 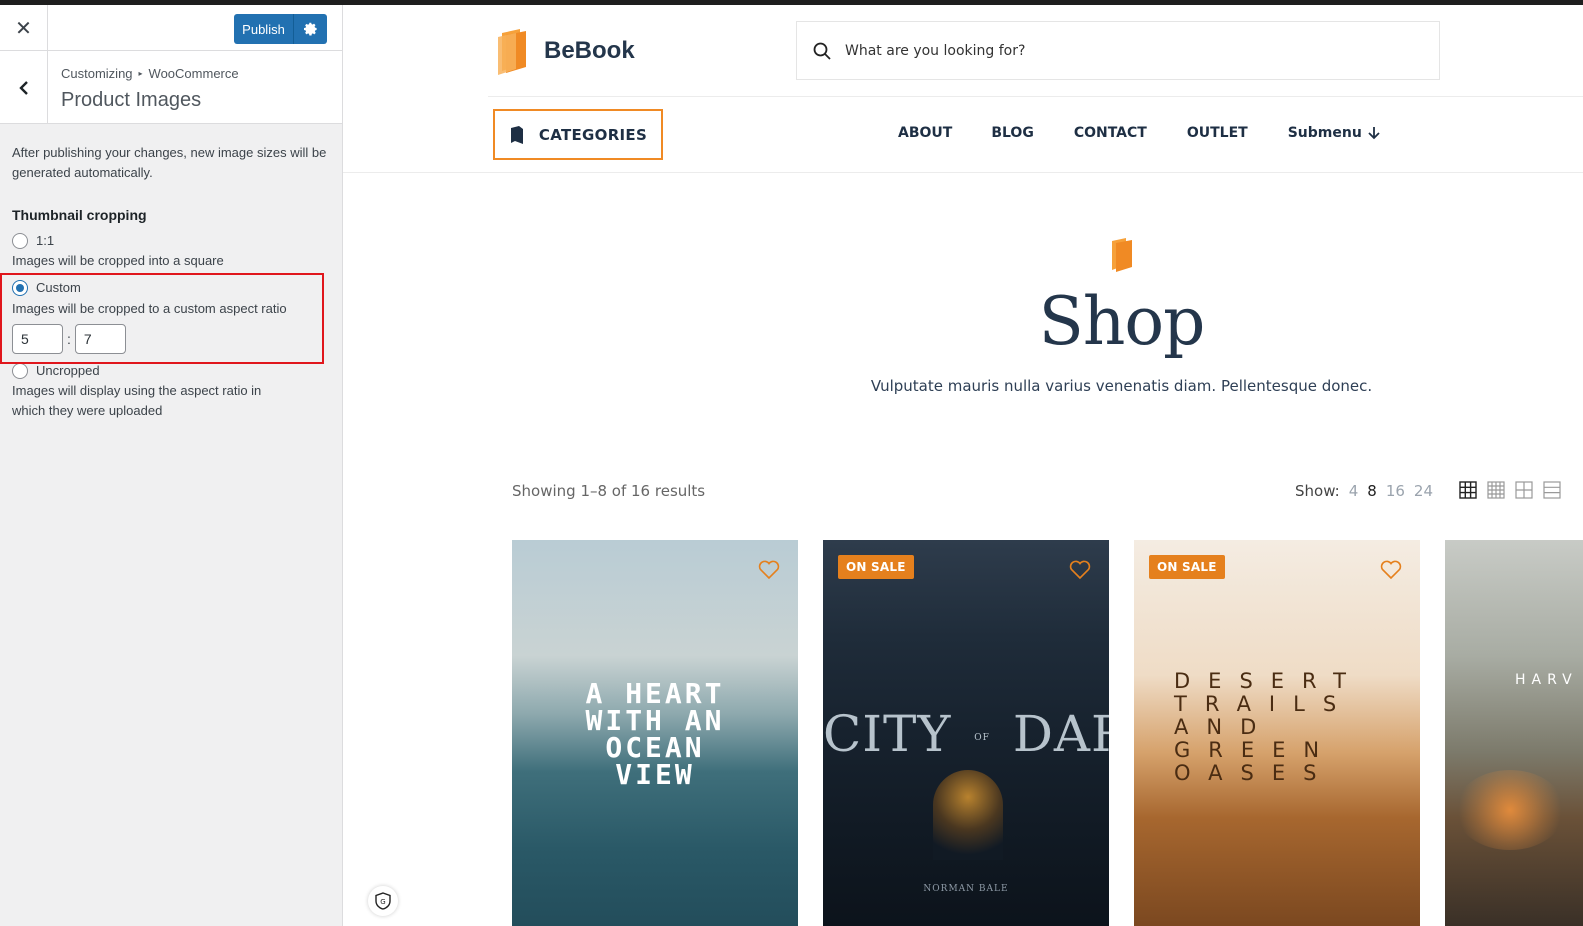 I want to click on product-cover-image, so click(x=1514, y=733).